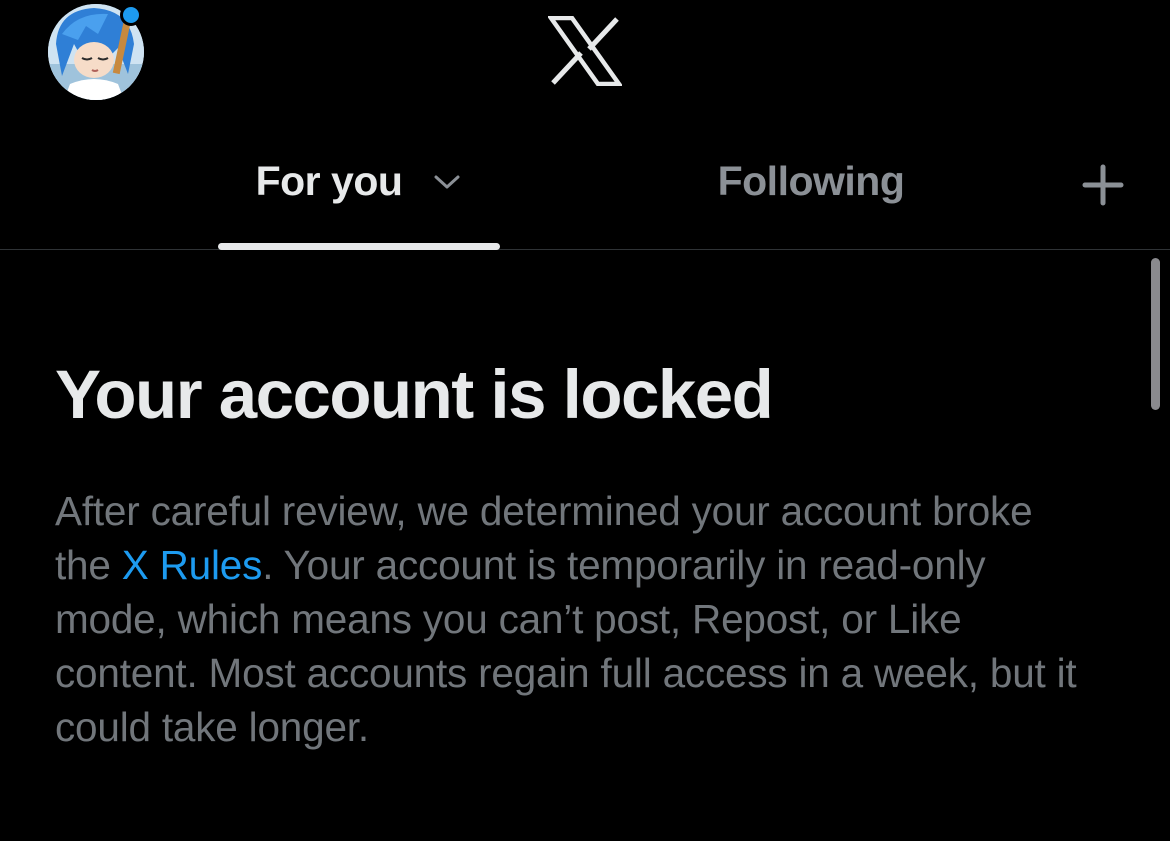 This screenshot has height=841, width=1170. What do you see at coordinates (414, 394) in the screenshot?
I see `notice-title: Your account is locked` at bounding box center [414, 394].